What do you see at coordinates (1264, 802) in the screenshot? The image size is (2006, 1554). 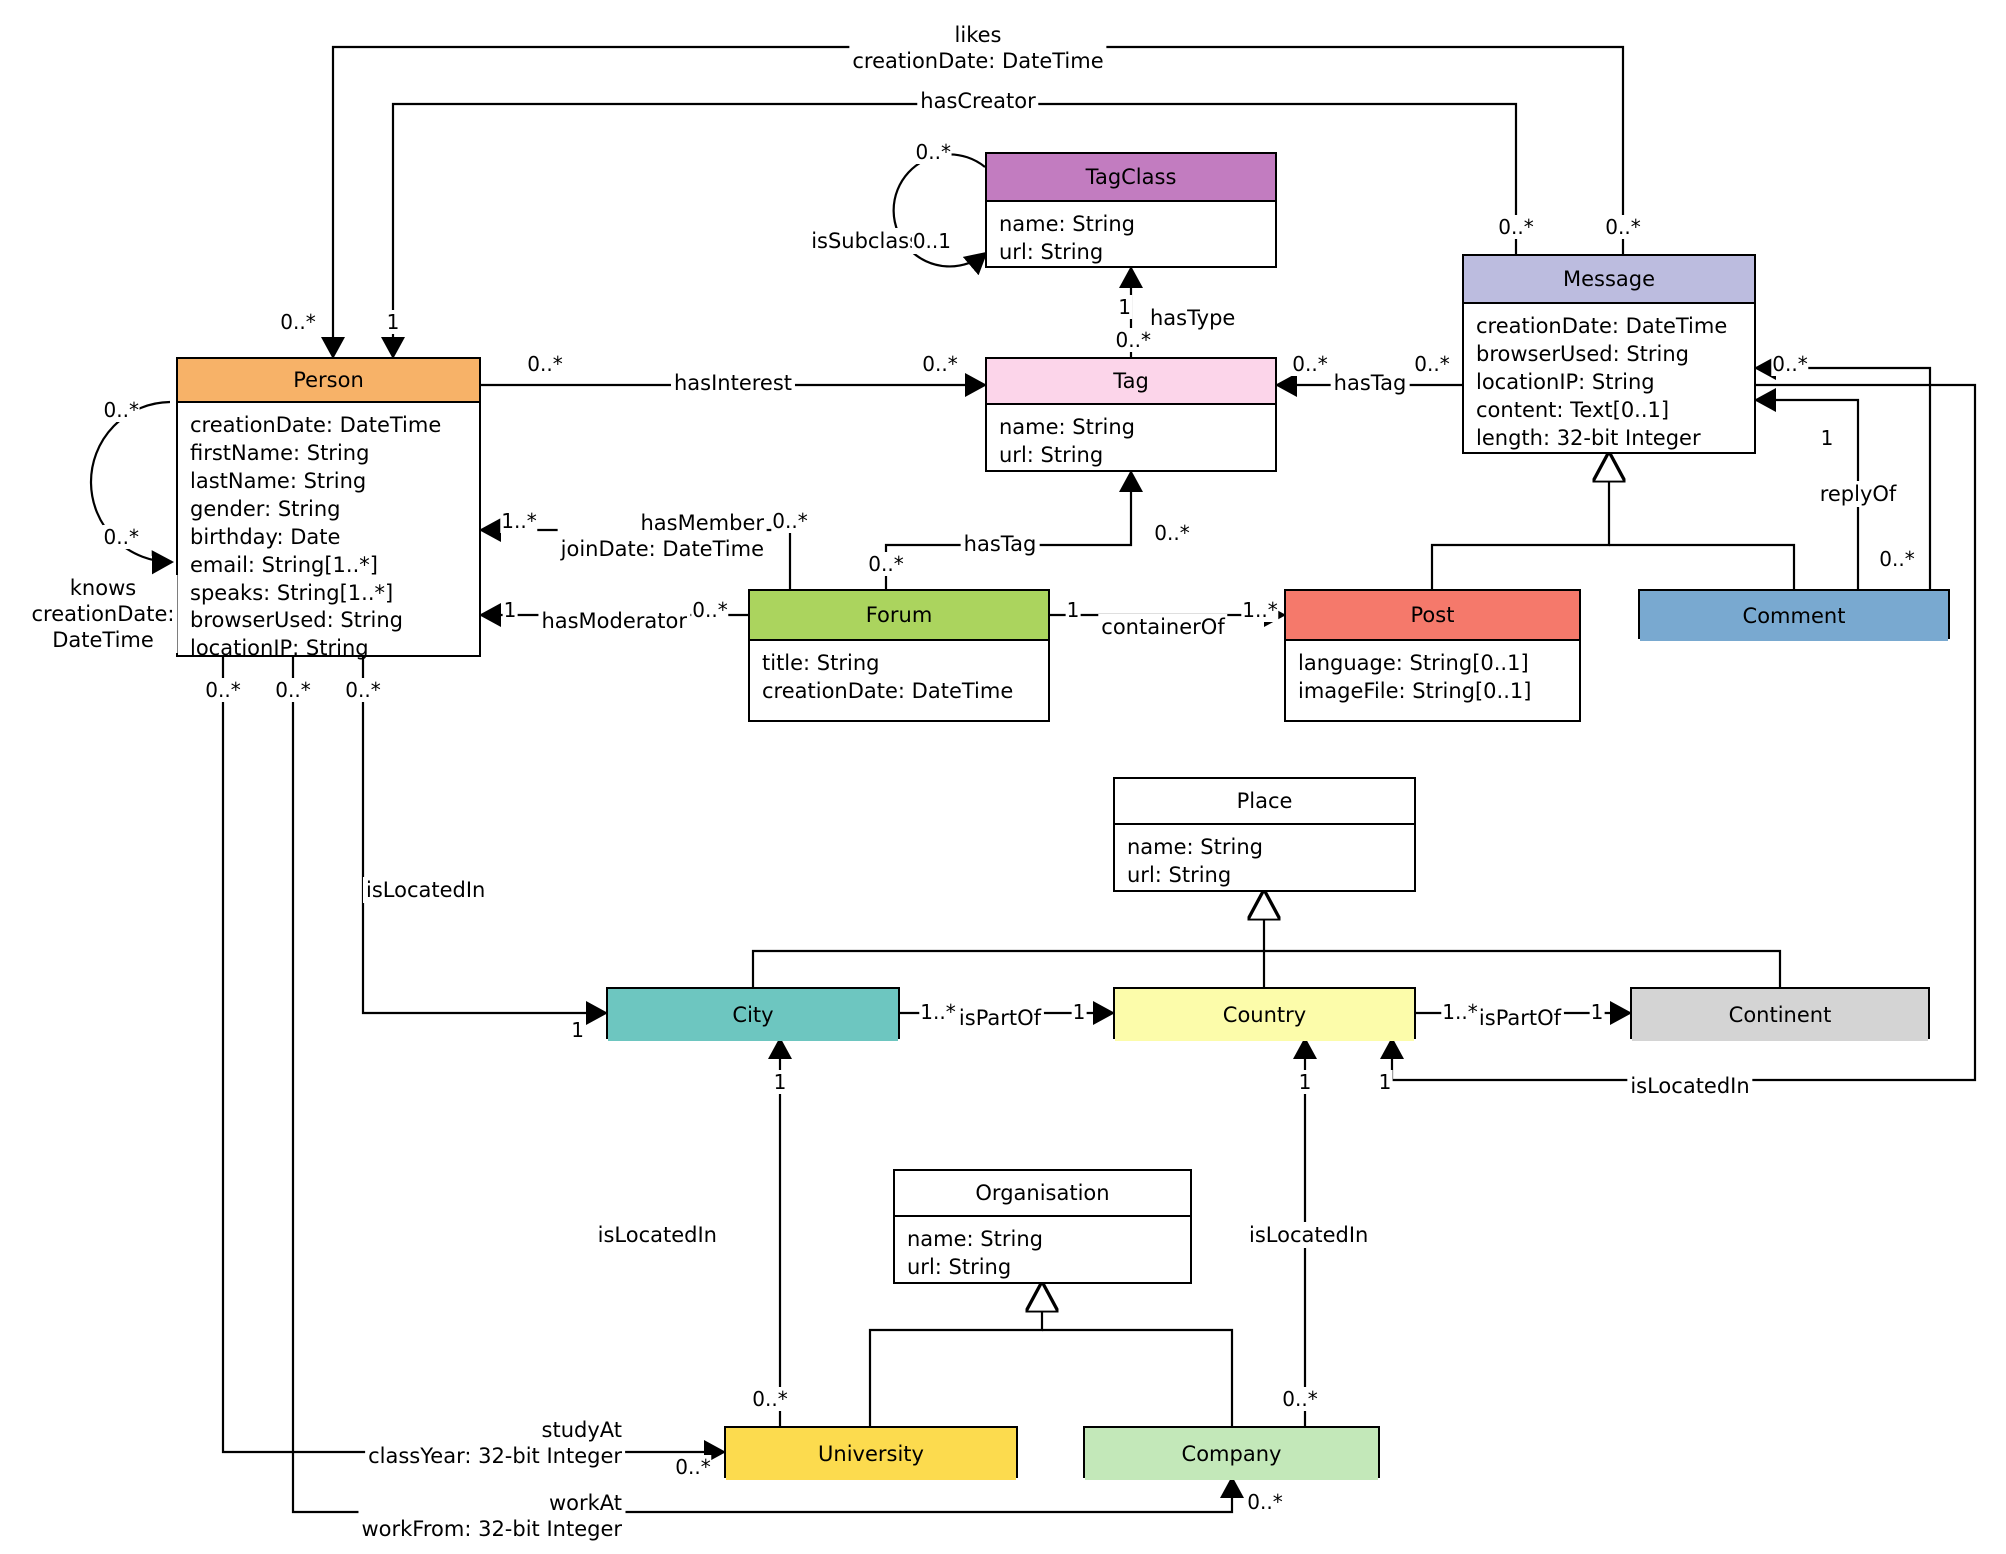 I see `entity-name-place: Place` at bounding box center [1264, 802].